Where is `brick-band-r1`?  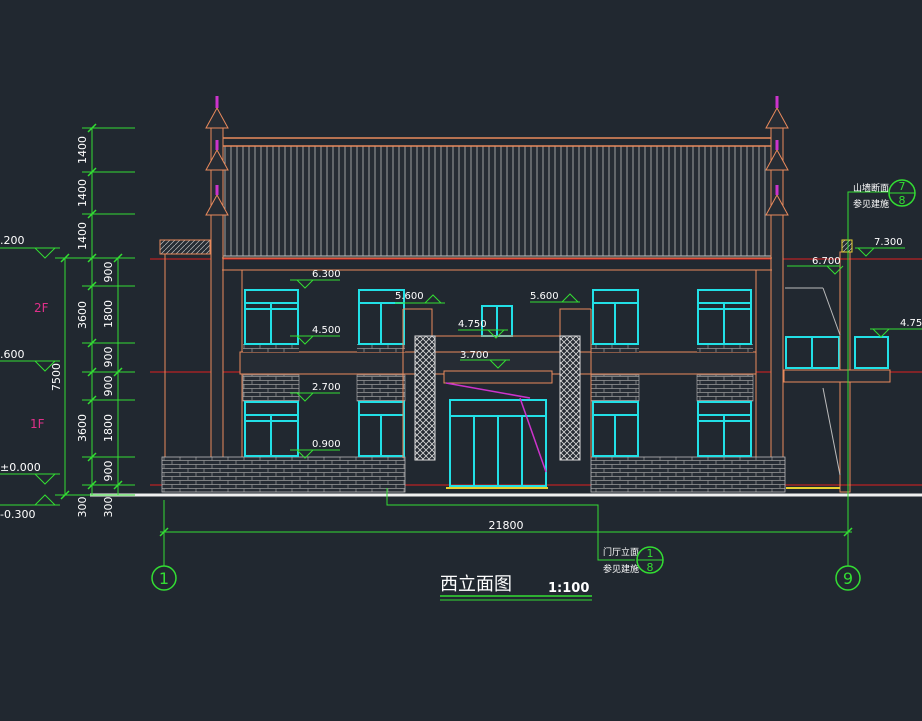
brick-band-r1 is located at coordinates (615, 388).